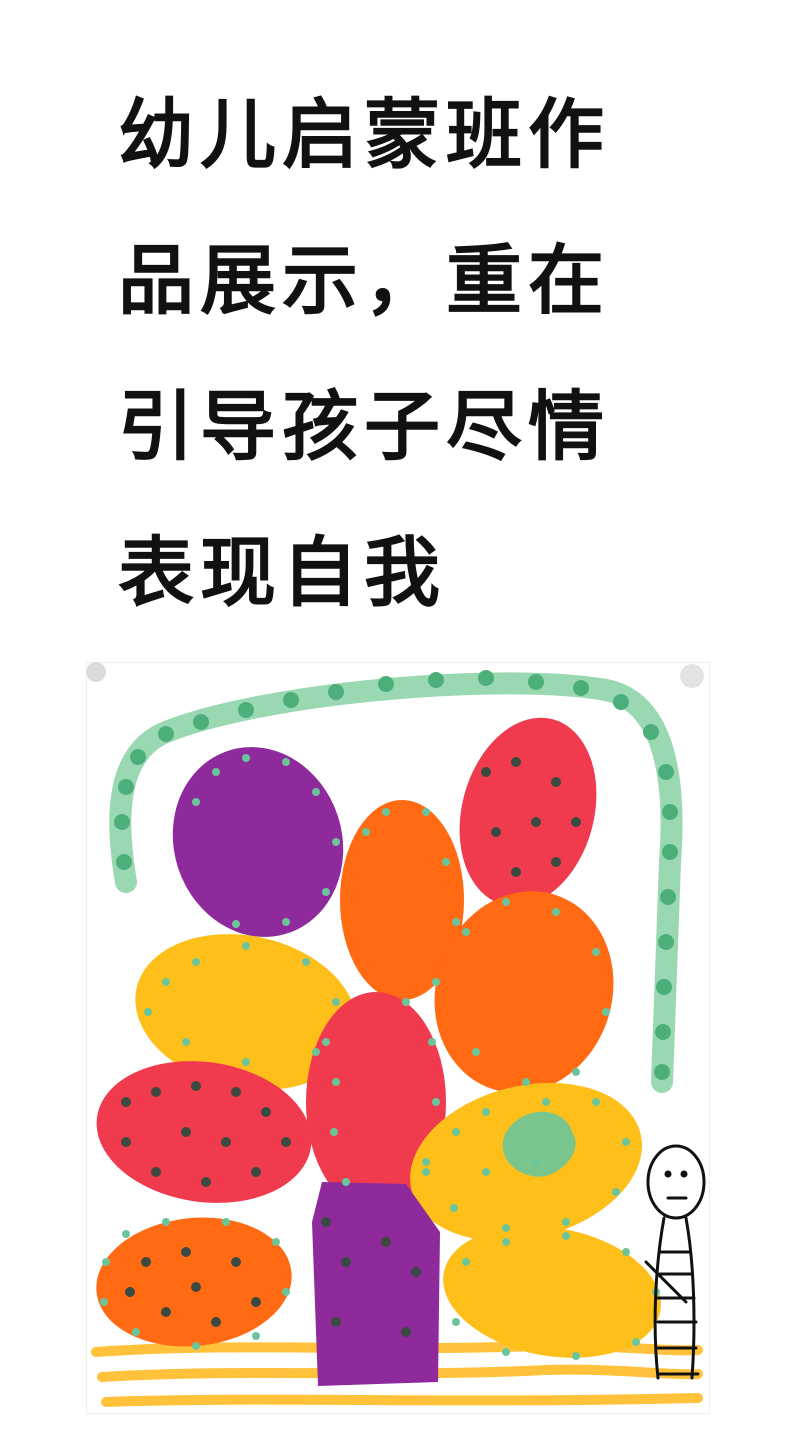  Describe the element at coordinates (364, 134) in the screenshot. I see `caption-line-1: 幼儿启蒙班作` at that location.